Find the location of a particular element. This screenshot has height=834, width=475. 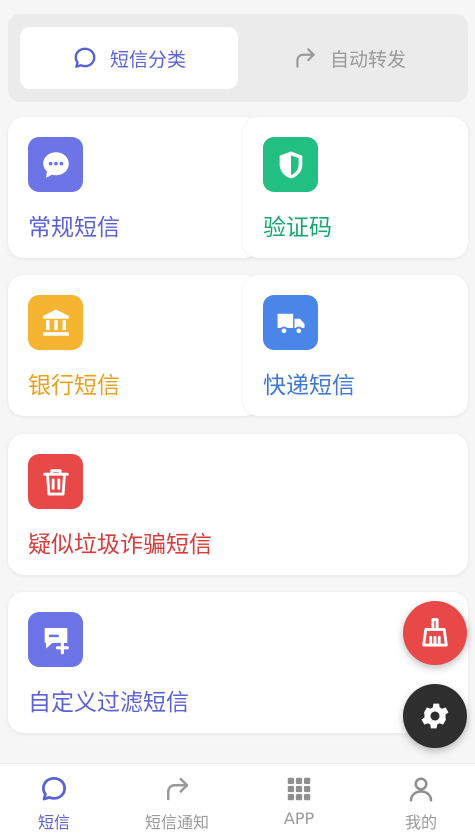

broom-icon is located at coordinates (435, 632).